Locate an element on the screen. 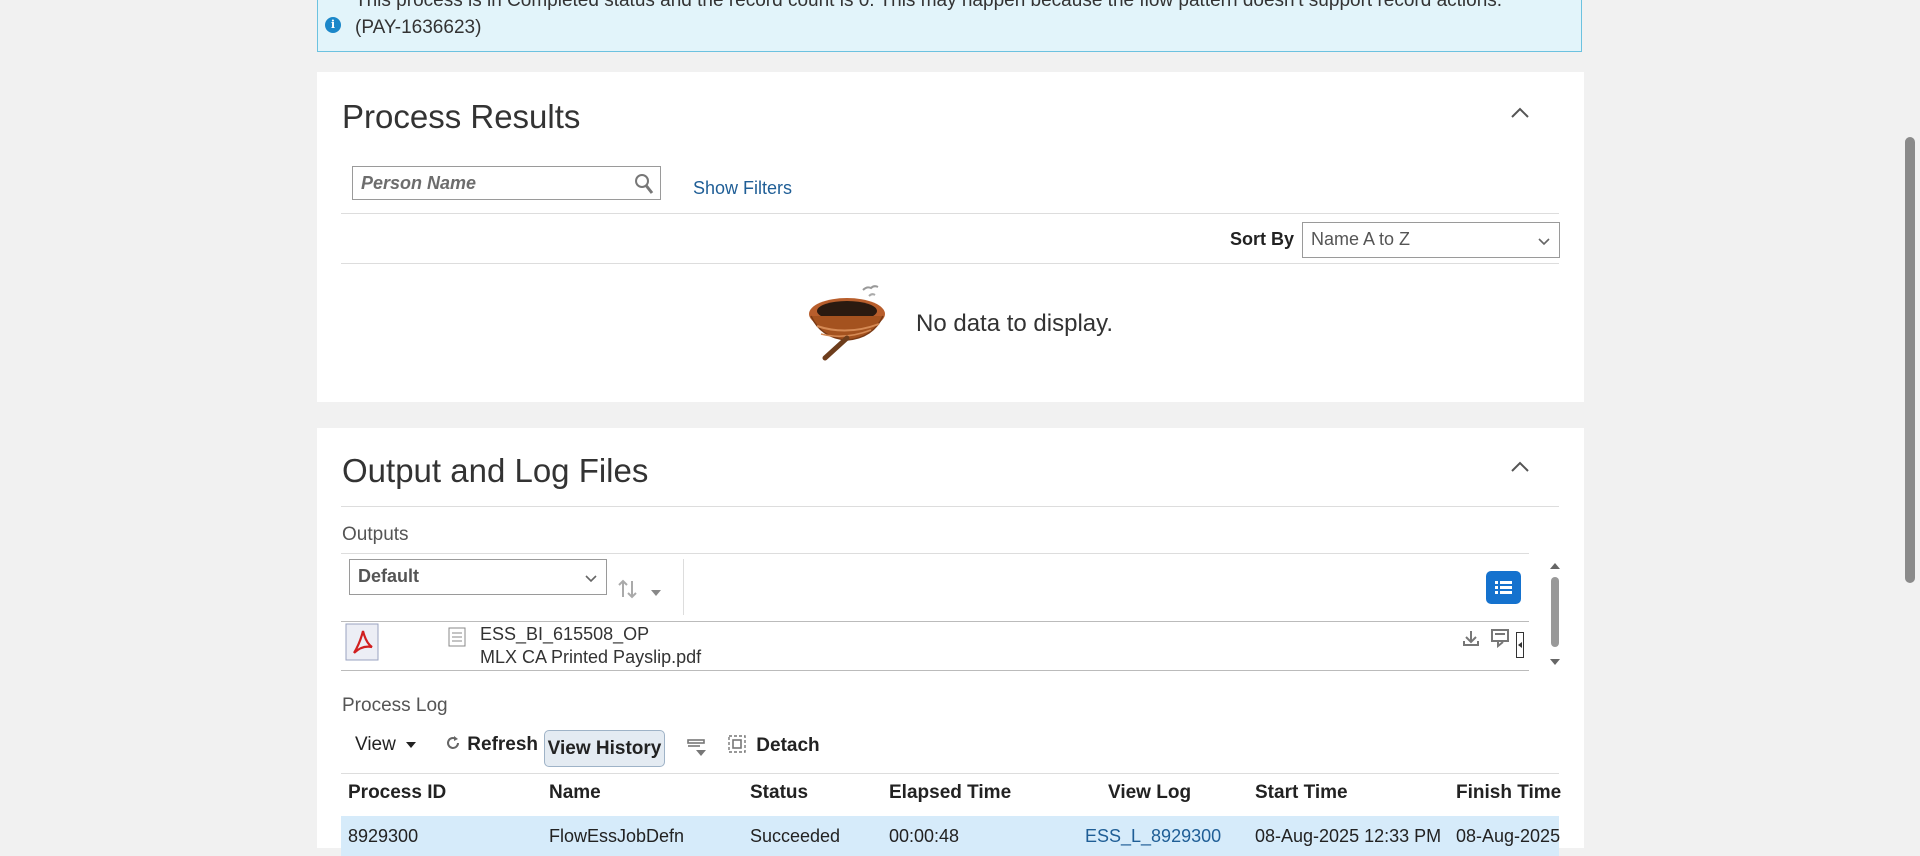 The height and width of the screenshot is (856, 1920). cell-process-id: 8929300 is located at coordinates (383, 836).